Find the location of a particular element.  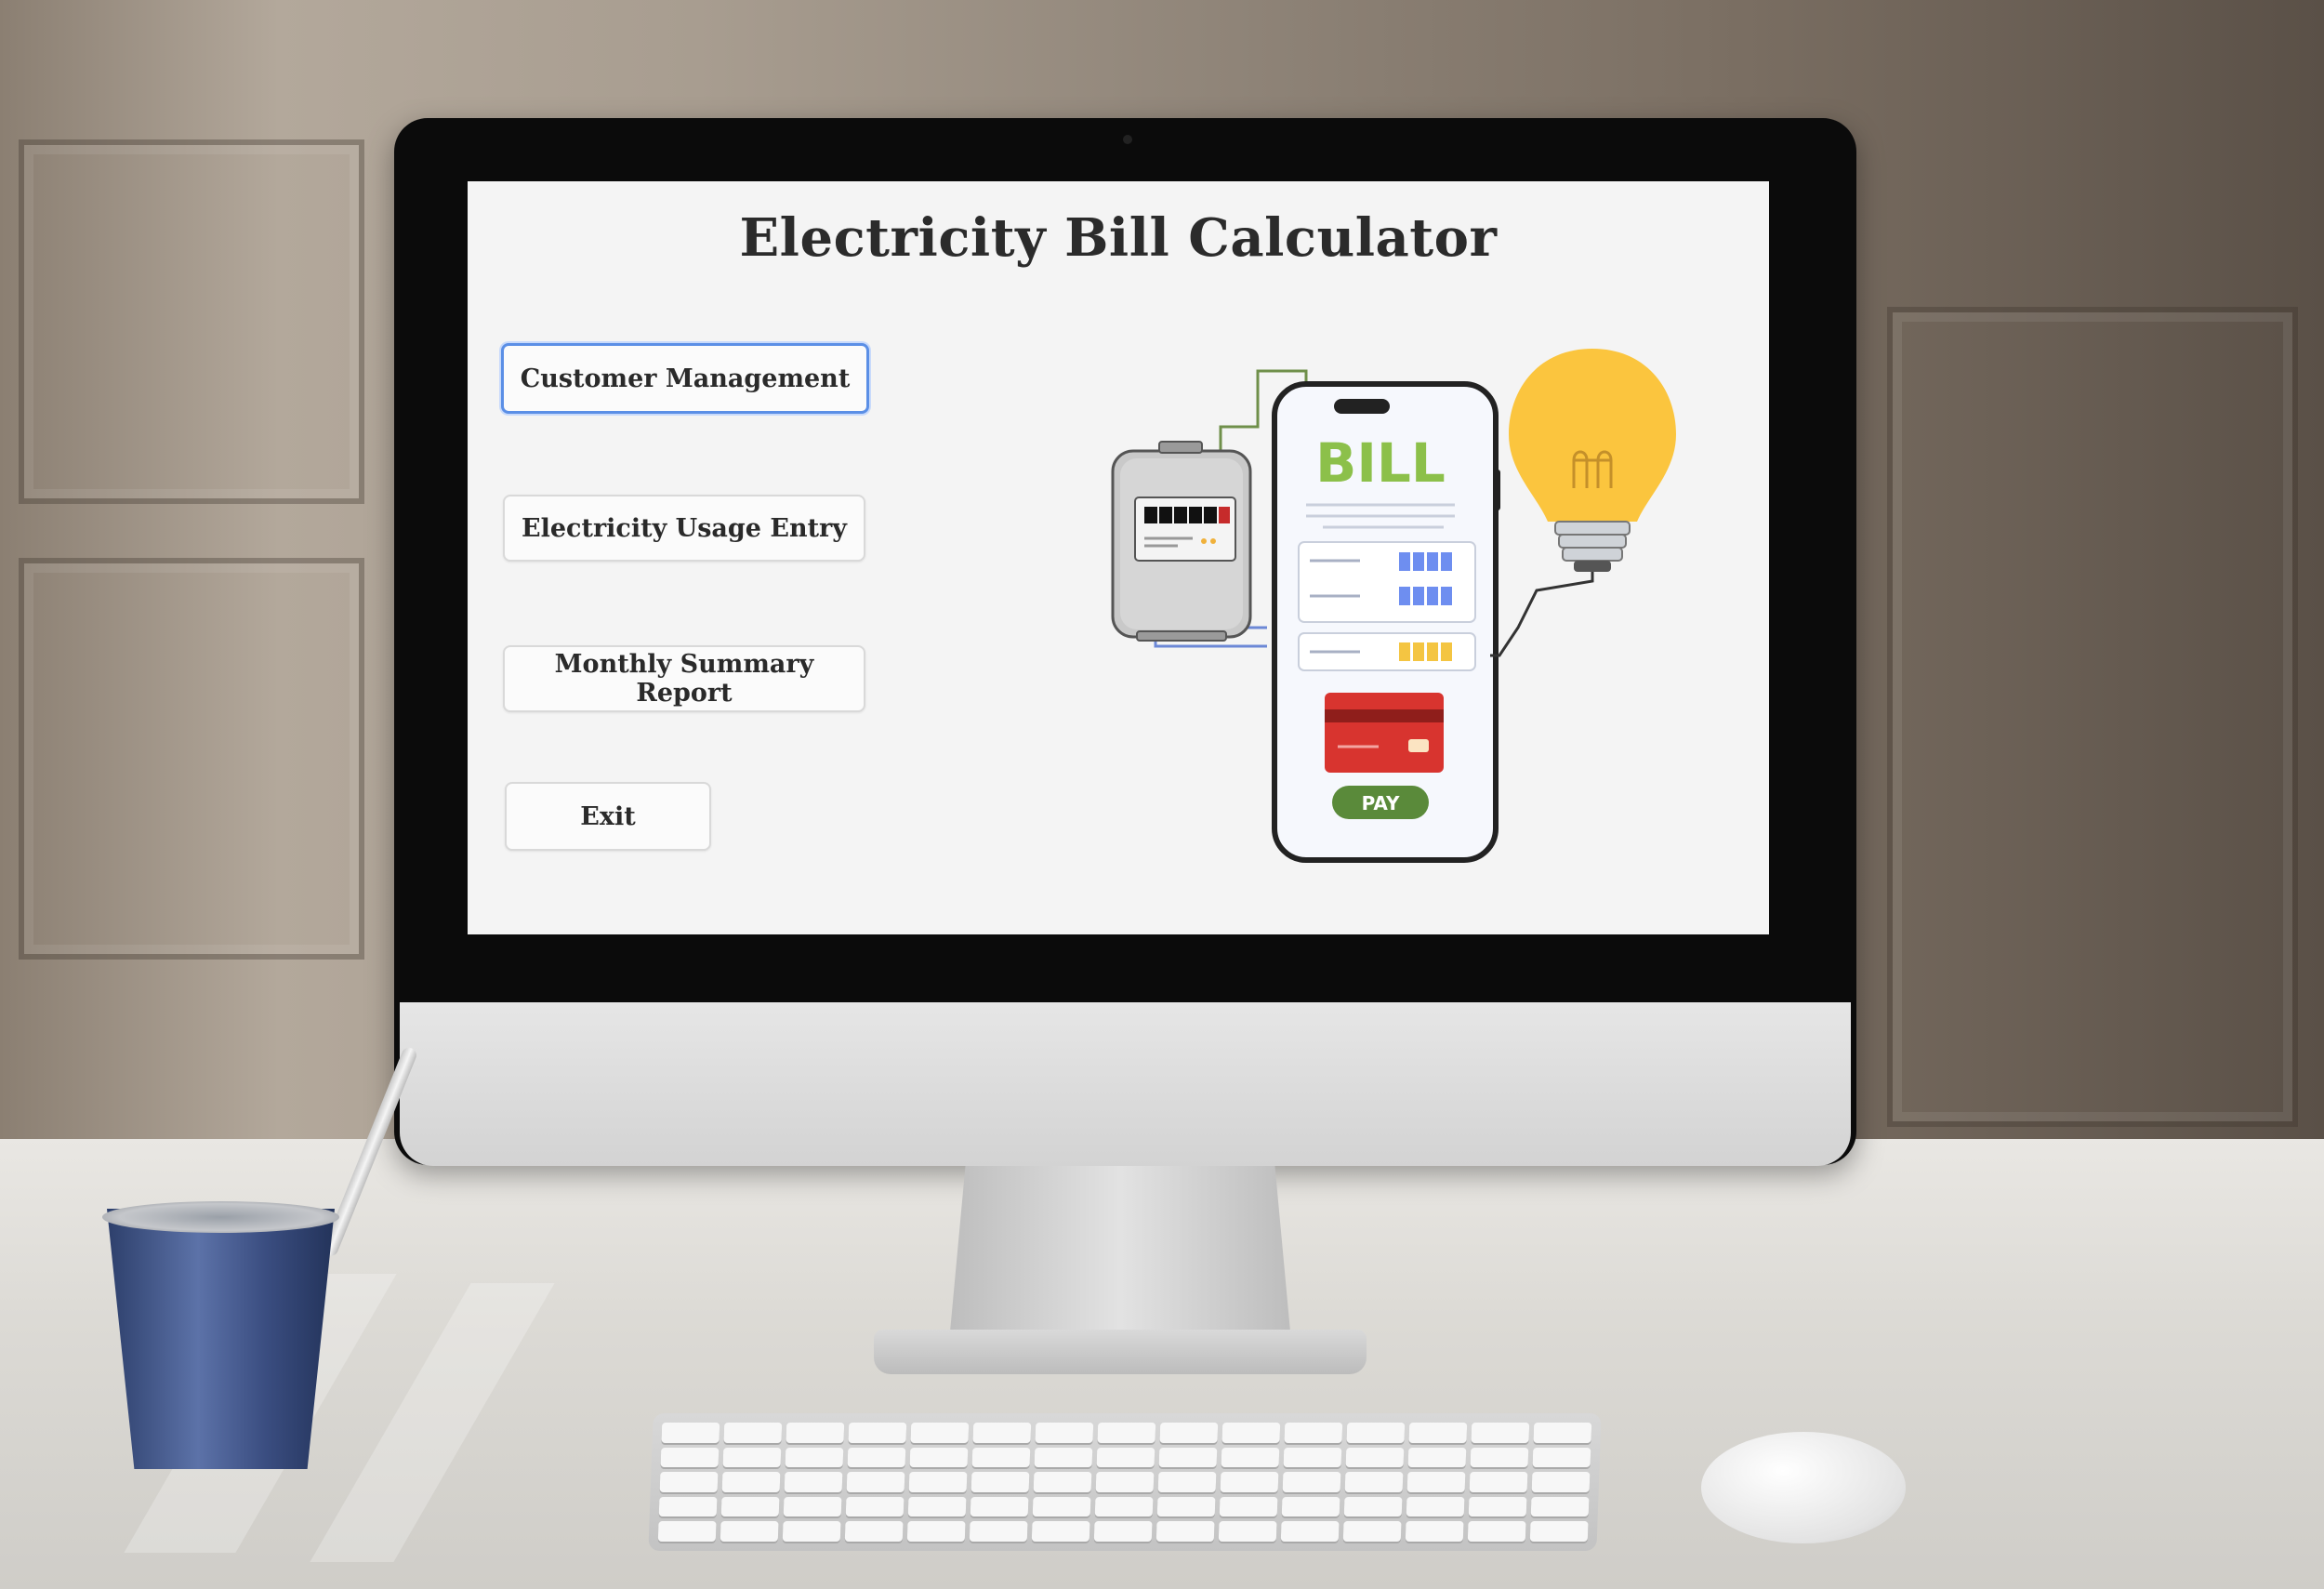

pay-label: PAY is located at coordinates (1381, 803).